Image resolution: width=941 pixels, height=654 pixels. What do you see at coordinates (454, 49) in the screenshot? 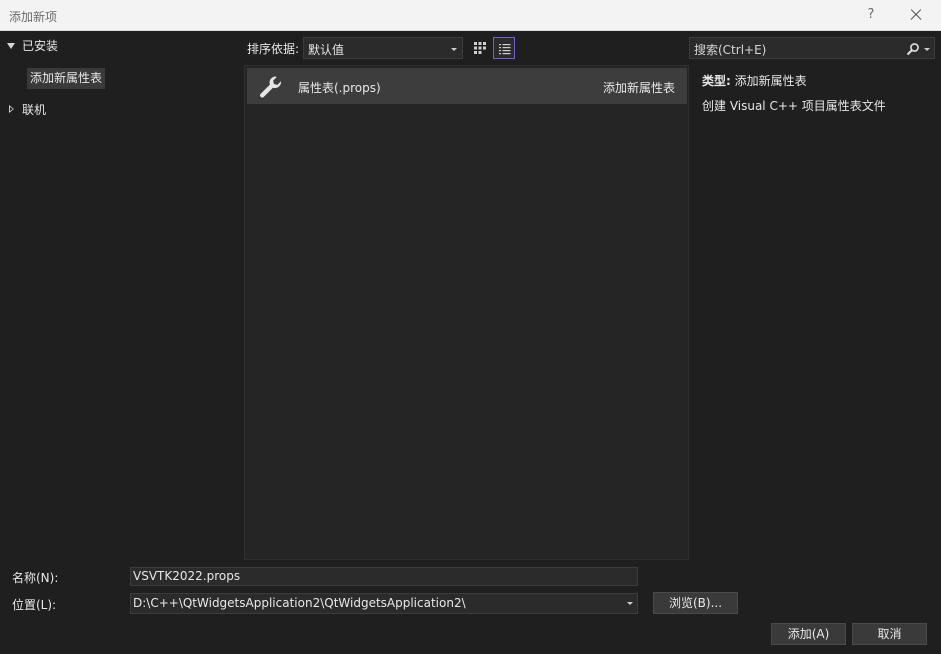
I see `chevron-down-icon` at bounding box center [454, 49].